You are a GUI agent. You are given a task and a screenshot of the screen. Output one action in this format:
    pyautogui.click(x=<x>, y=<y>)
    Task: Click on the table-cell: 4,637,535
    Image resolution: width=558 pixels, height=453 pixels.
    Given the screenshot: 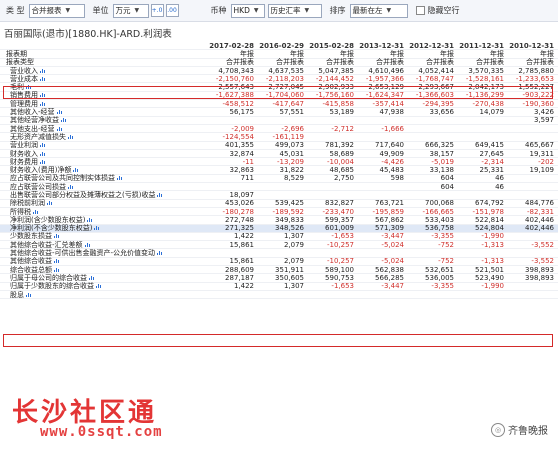 What is the action you would take?
    pyautogui.click(x=286, y=70)
    